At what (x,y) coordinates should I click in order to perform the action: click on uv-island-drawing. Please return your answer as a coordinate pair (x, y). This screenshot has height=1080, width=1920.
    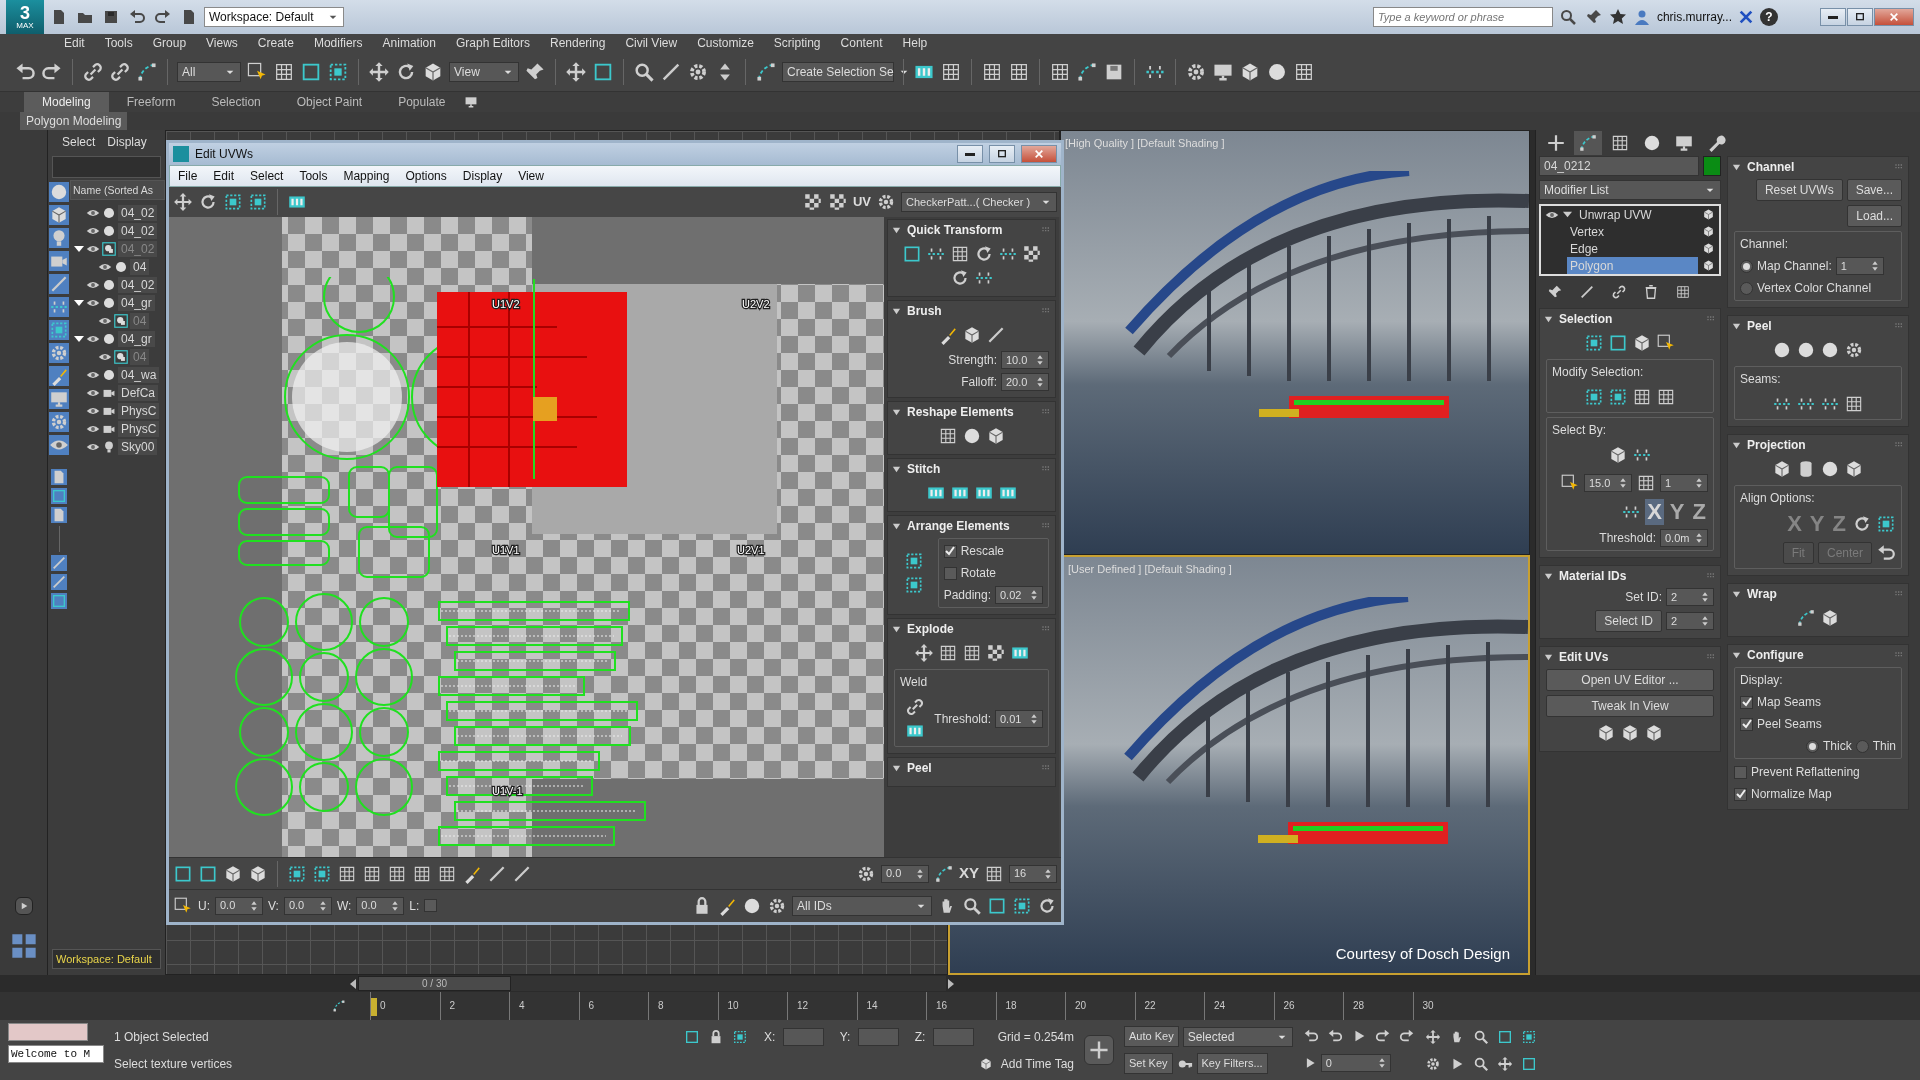
    Looking at the image, I should click on (440, 561).